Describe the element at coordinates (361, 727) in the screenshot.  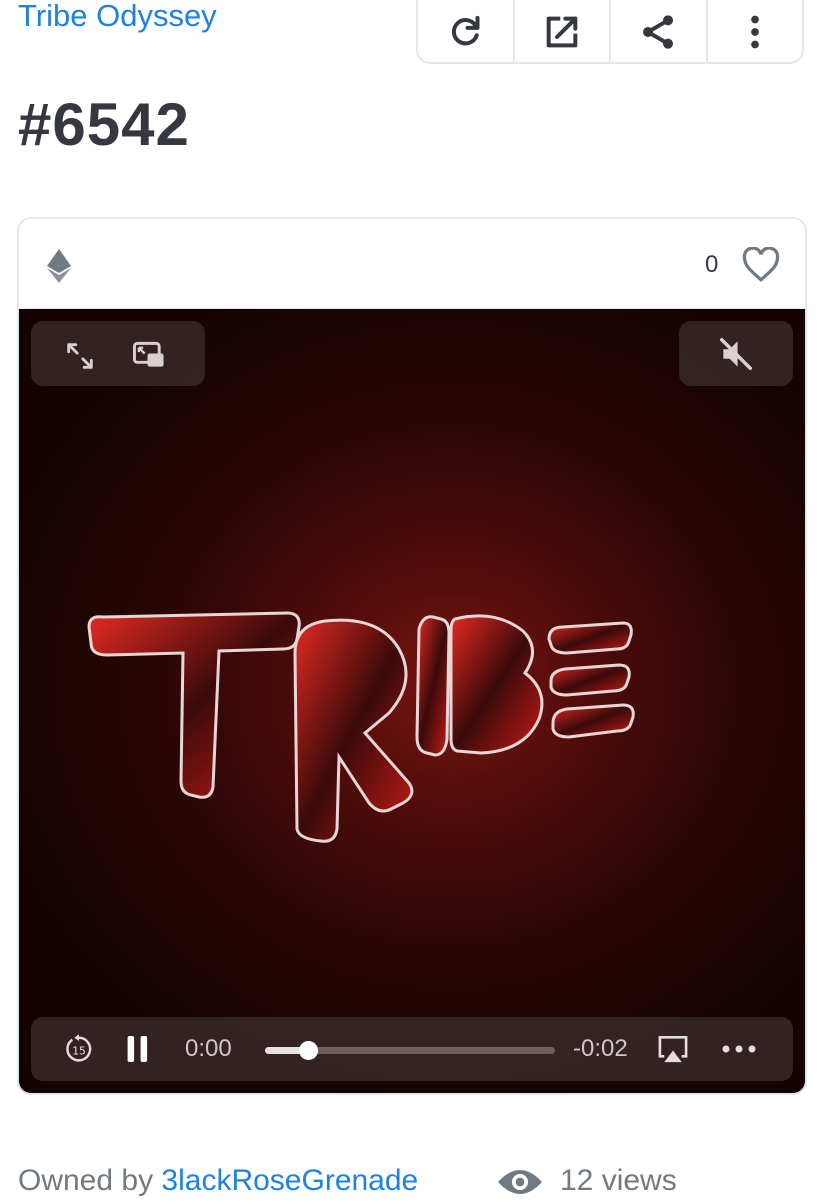
I see `tribe-logo-artwork` at that location.